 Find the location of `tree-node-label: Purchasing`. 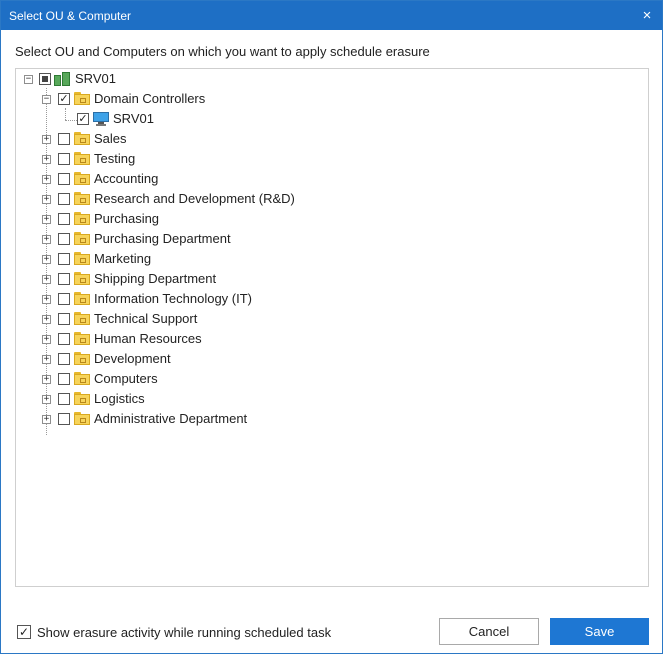

tree-node-label: Purchasing is located at coordinates (127, 218).